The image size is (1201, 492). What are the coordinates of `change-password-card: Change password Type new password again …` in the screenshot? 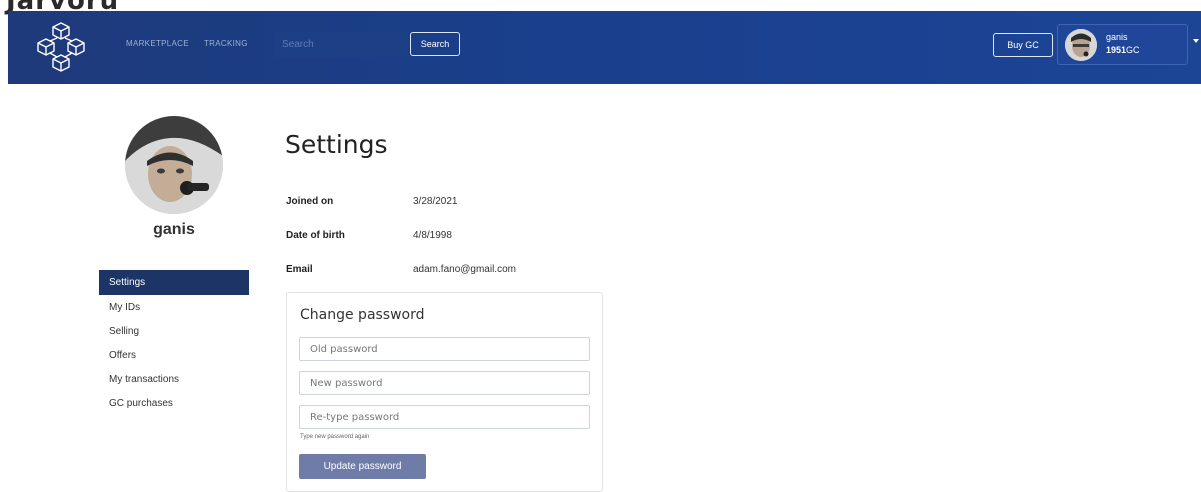 It's located at (444, 392).